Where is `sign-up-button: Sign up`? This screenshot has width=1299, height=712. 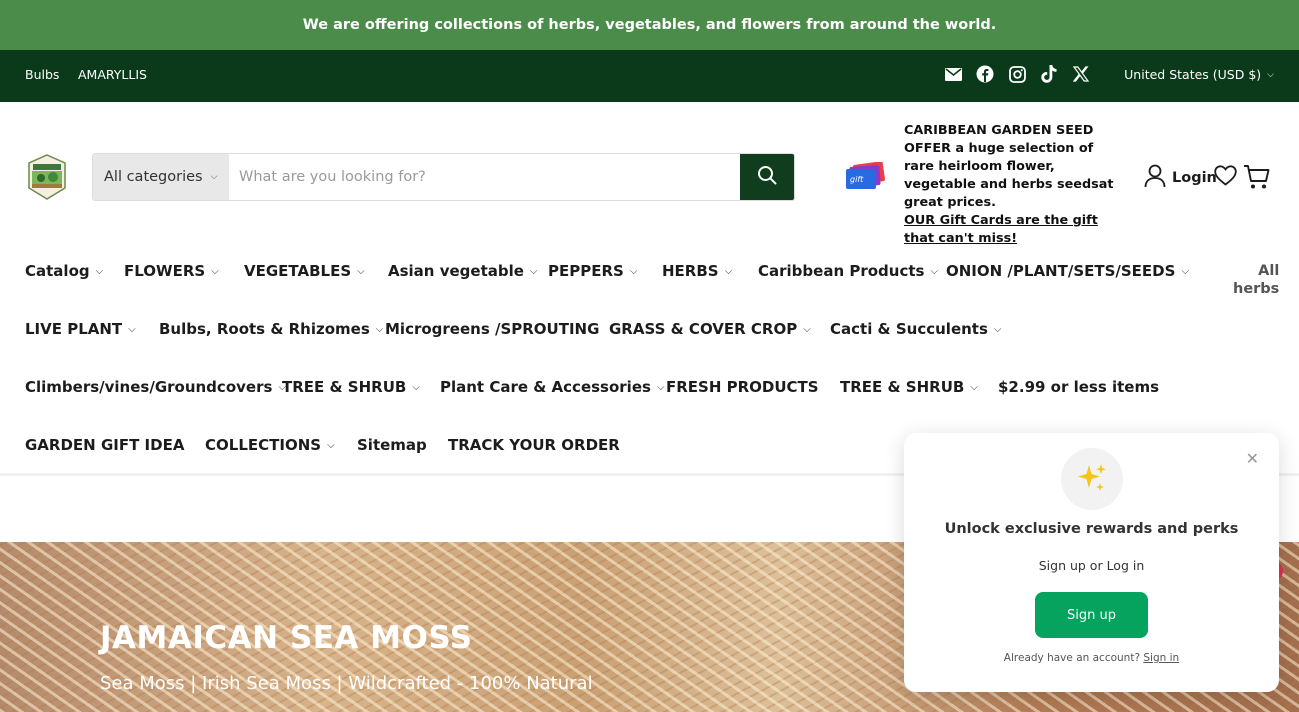
sign-up-button: Sign up is located at coordinates (1091, 615).